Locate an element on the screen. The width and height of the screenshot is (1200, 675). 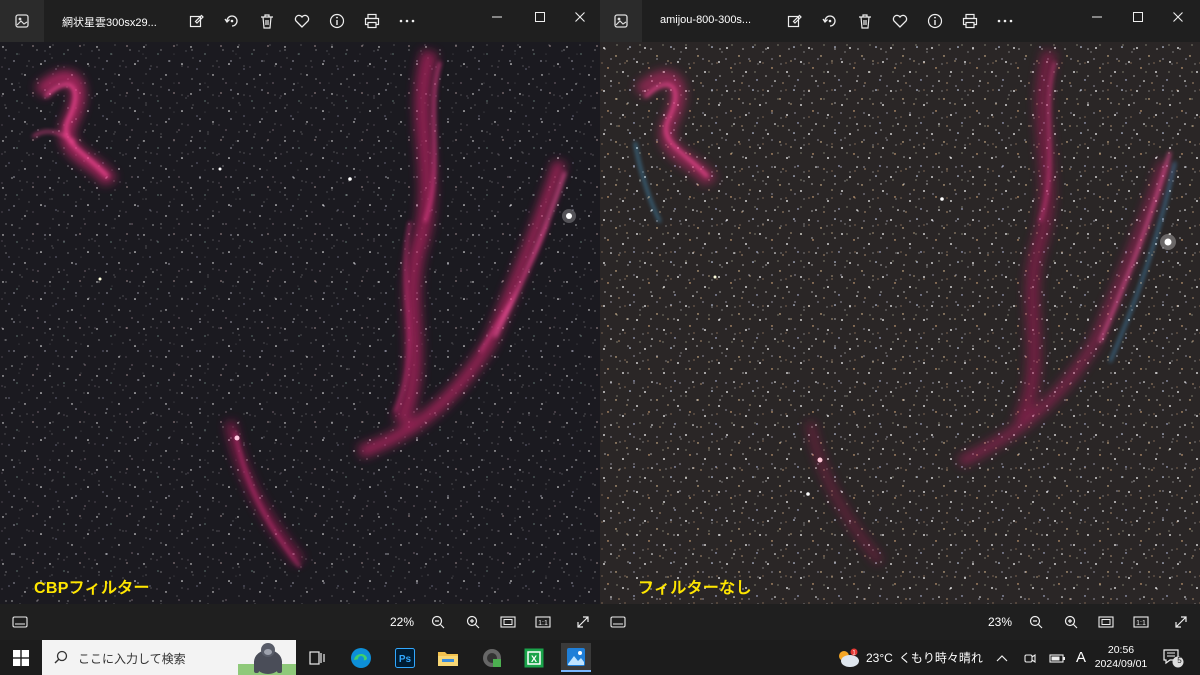
meet-now-icon is located at coordinates (1030, 657).